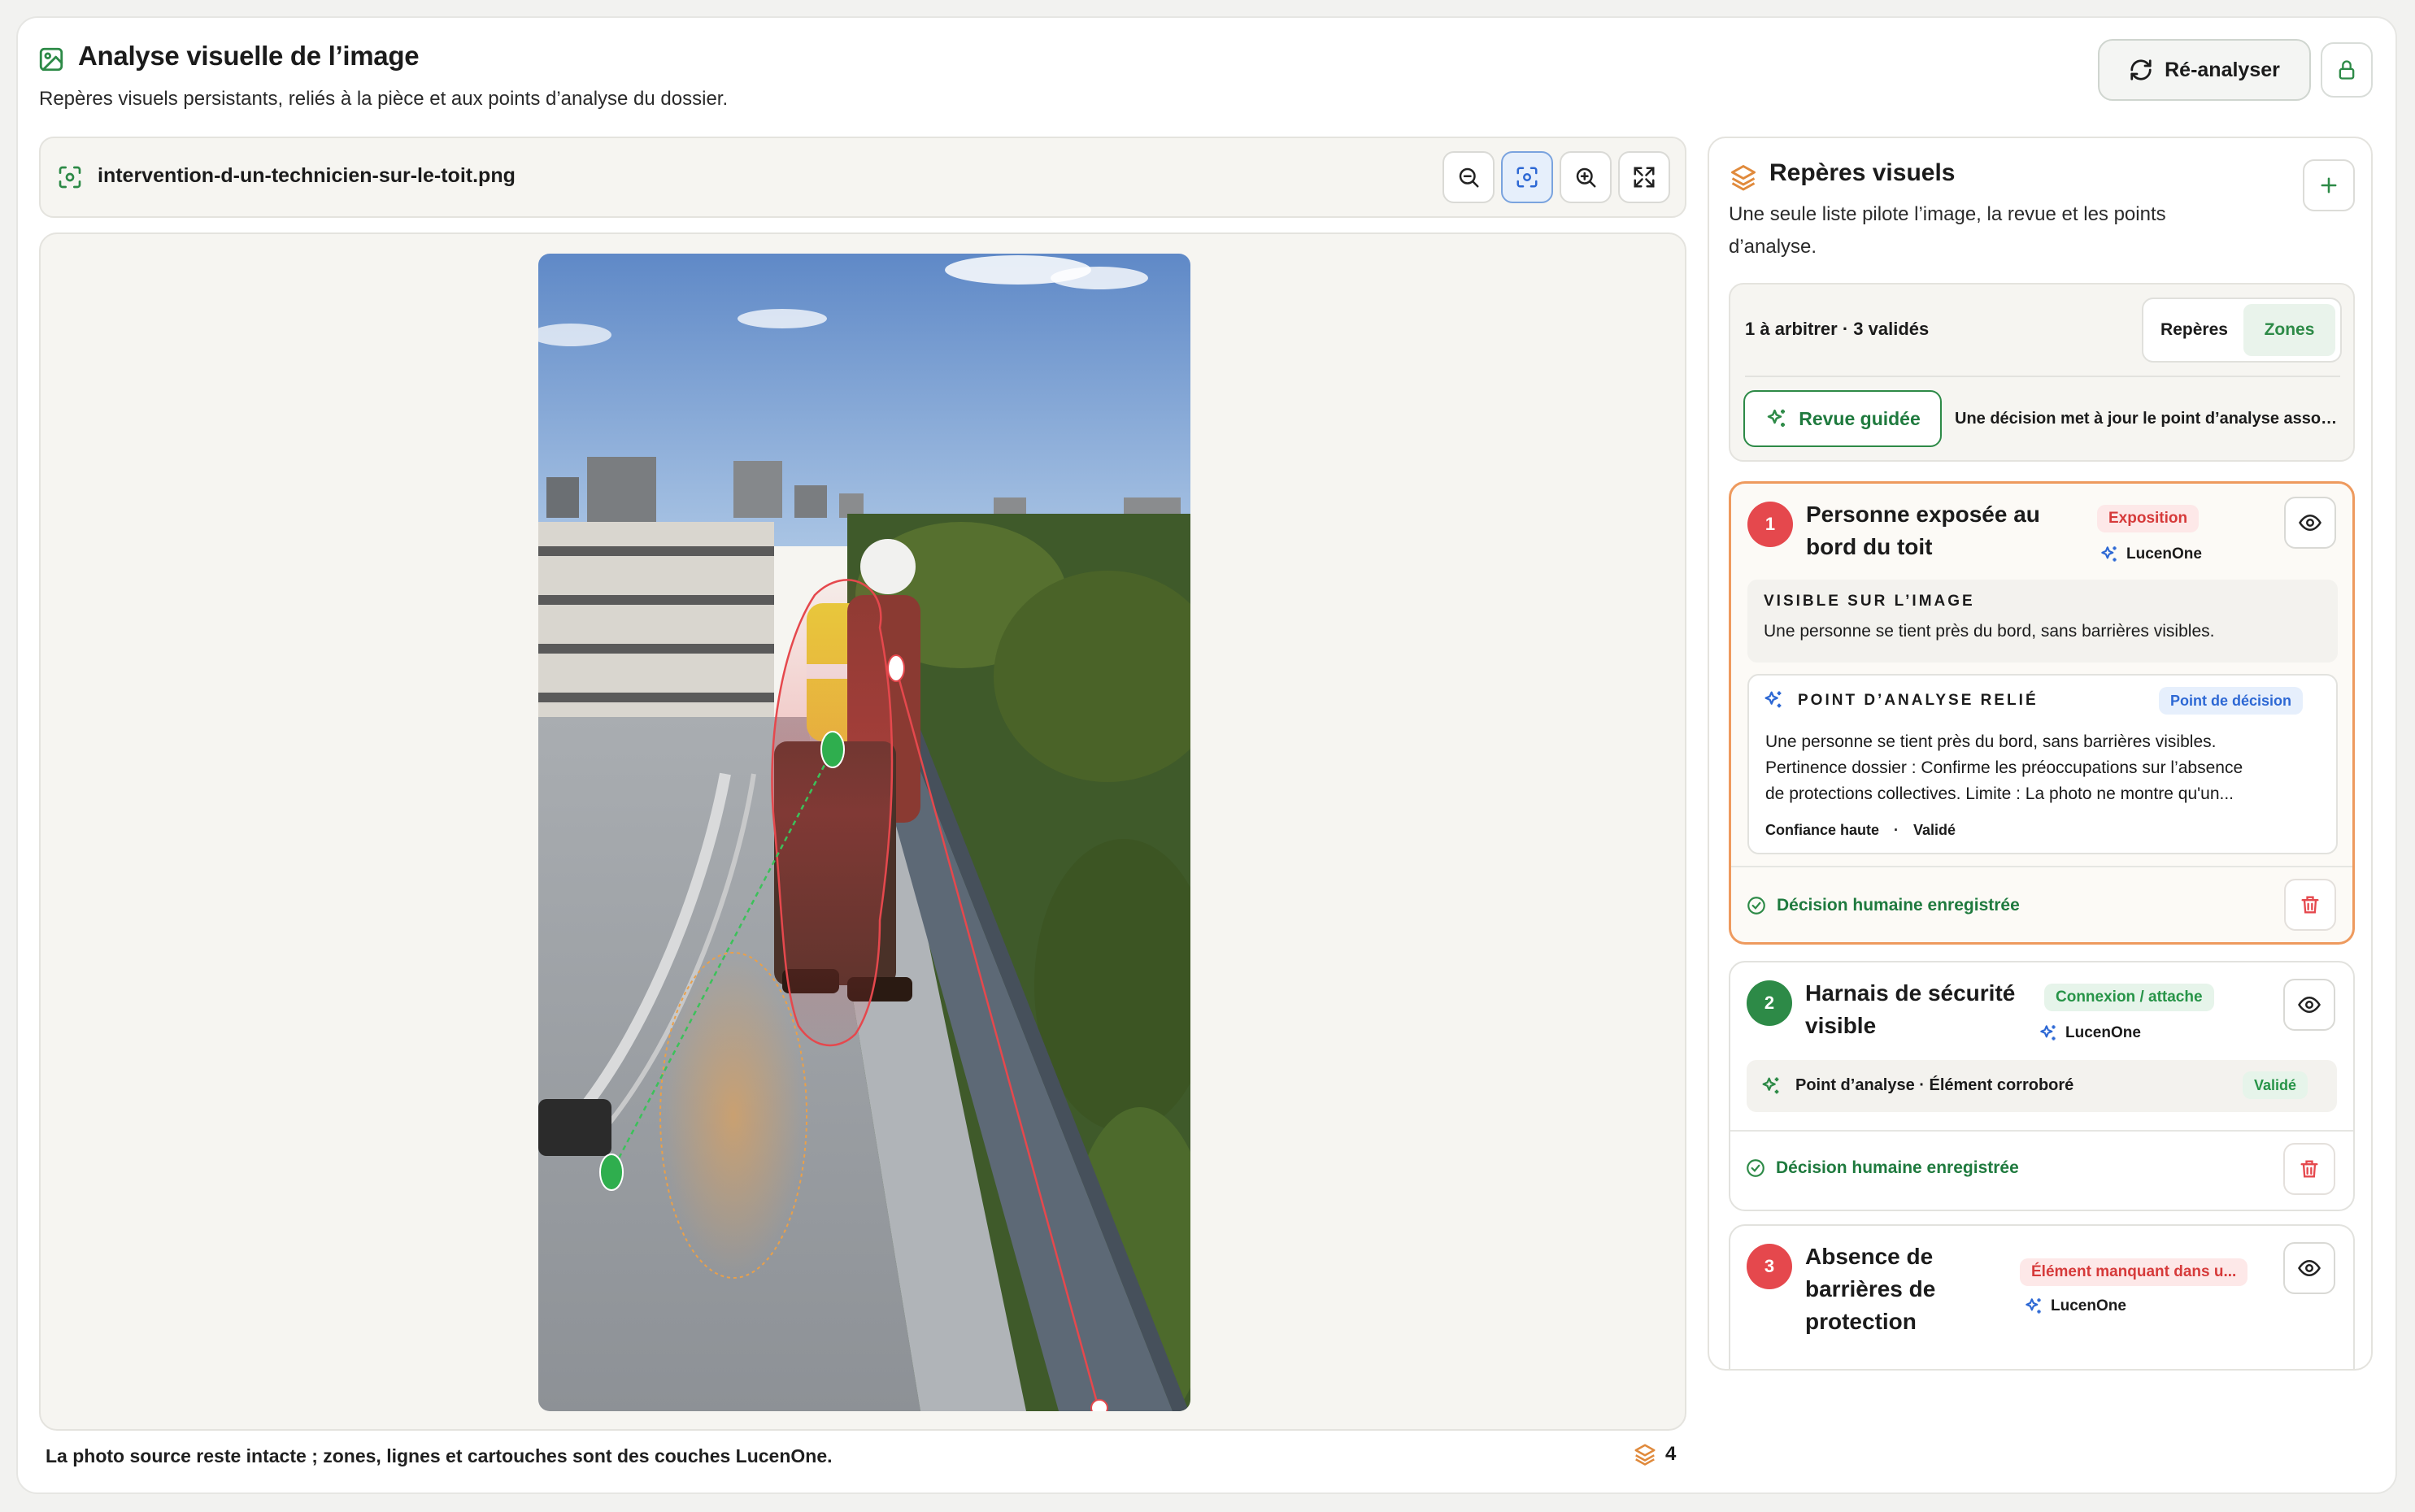 The image size is (2415, 1512). I want to click on guided-review-button: Revue guidée, so click(1843, 418).